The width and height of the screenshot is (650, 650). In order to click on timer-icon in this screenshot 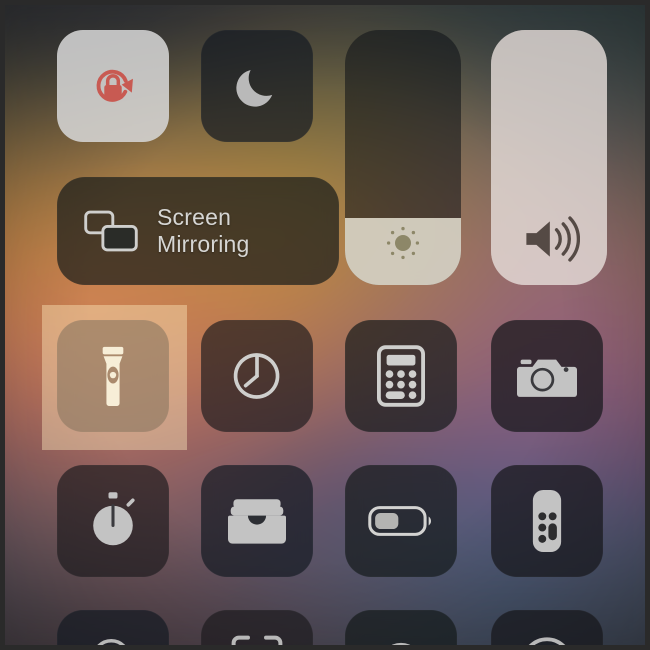, I will do `click(257, 376)`.